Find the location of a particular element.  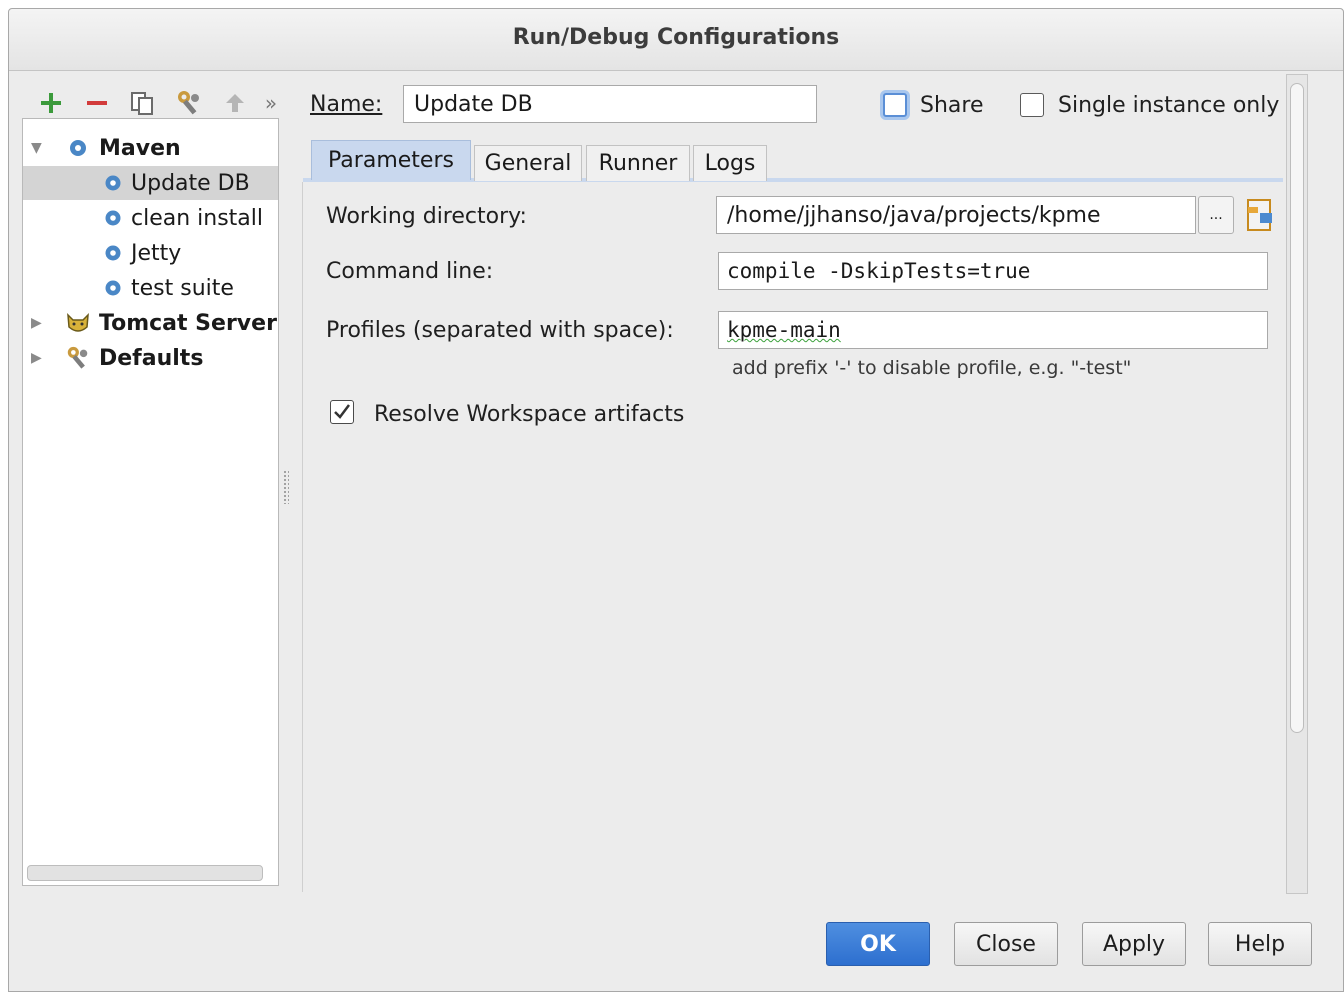

apply-label: Apply is located at coordinates (1134, 944).